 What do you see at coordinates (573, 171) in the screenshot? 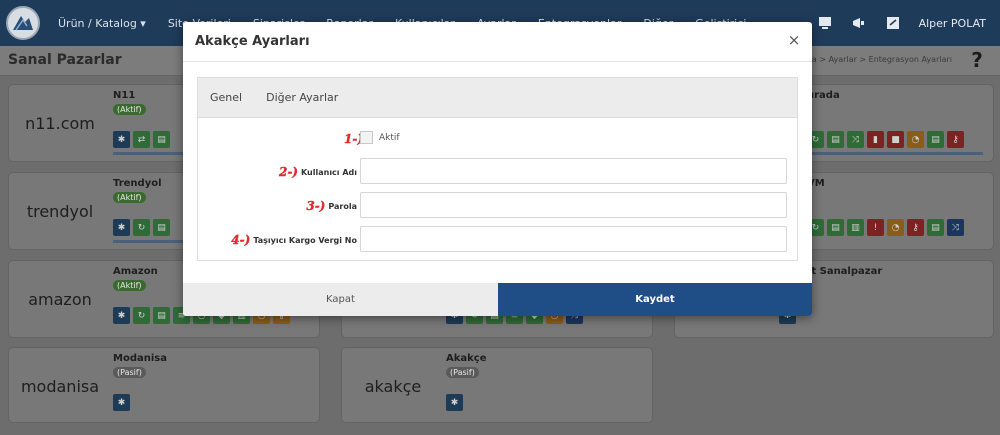
I see `username-input` at bounding box center [573, 171].